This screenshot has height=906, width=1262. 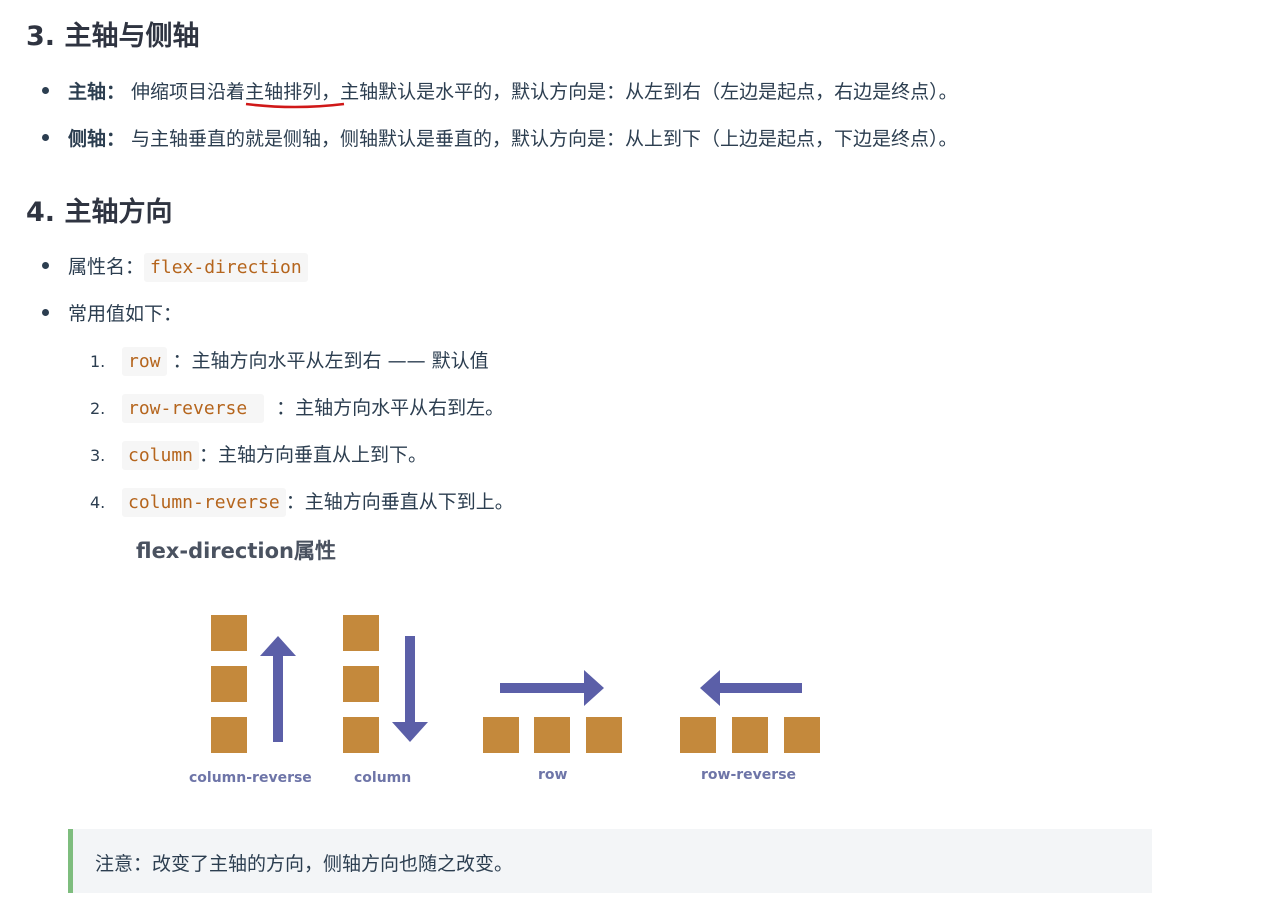 What do you see at coordinates (98, 408) in the screenshot?
I see `item-number: 2.` at bounding box center [98, 408].